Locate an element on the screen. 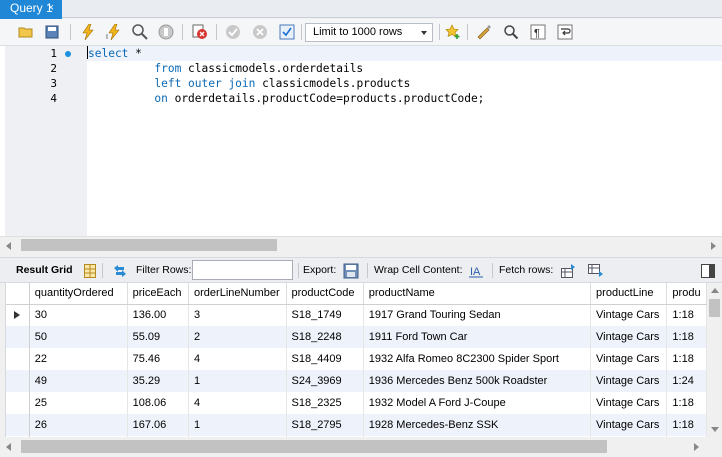 This screenshot has height=457, width=722. grid-horizontal-scrollbar is located at coordinates (361, 447).